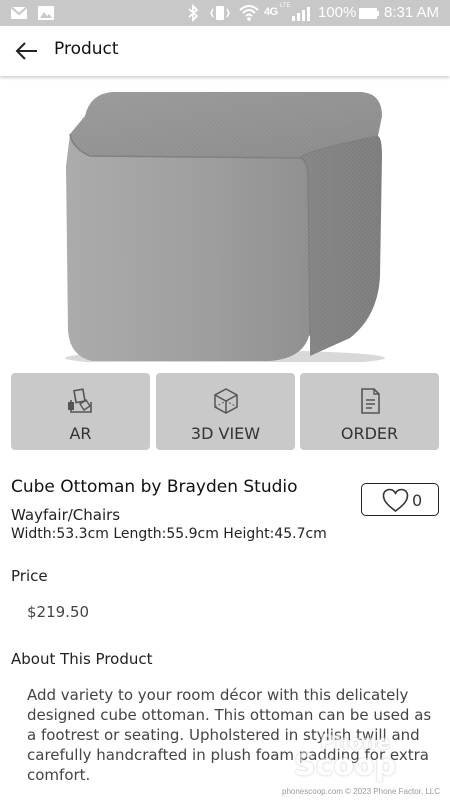  What do you see at coordinates (345, 765) in the screenshot?
I see `watermark-line2: Scoop` at bounding box center [345, 765].